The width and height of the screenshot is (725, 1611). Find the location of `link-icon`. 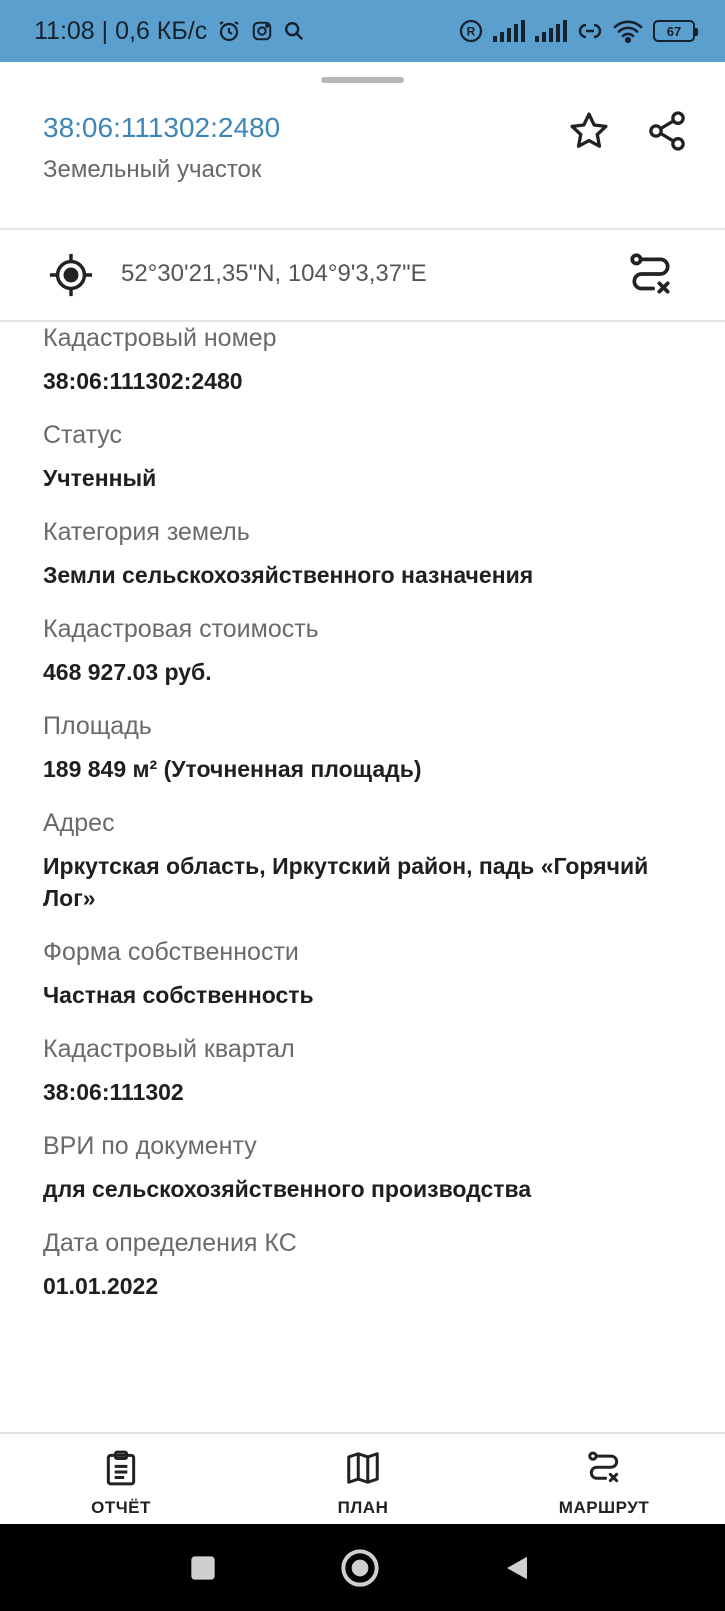

link-icon is located at coordinates (590, 31).